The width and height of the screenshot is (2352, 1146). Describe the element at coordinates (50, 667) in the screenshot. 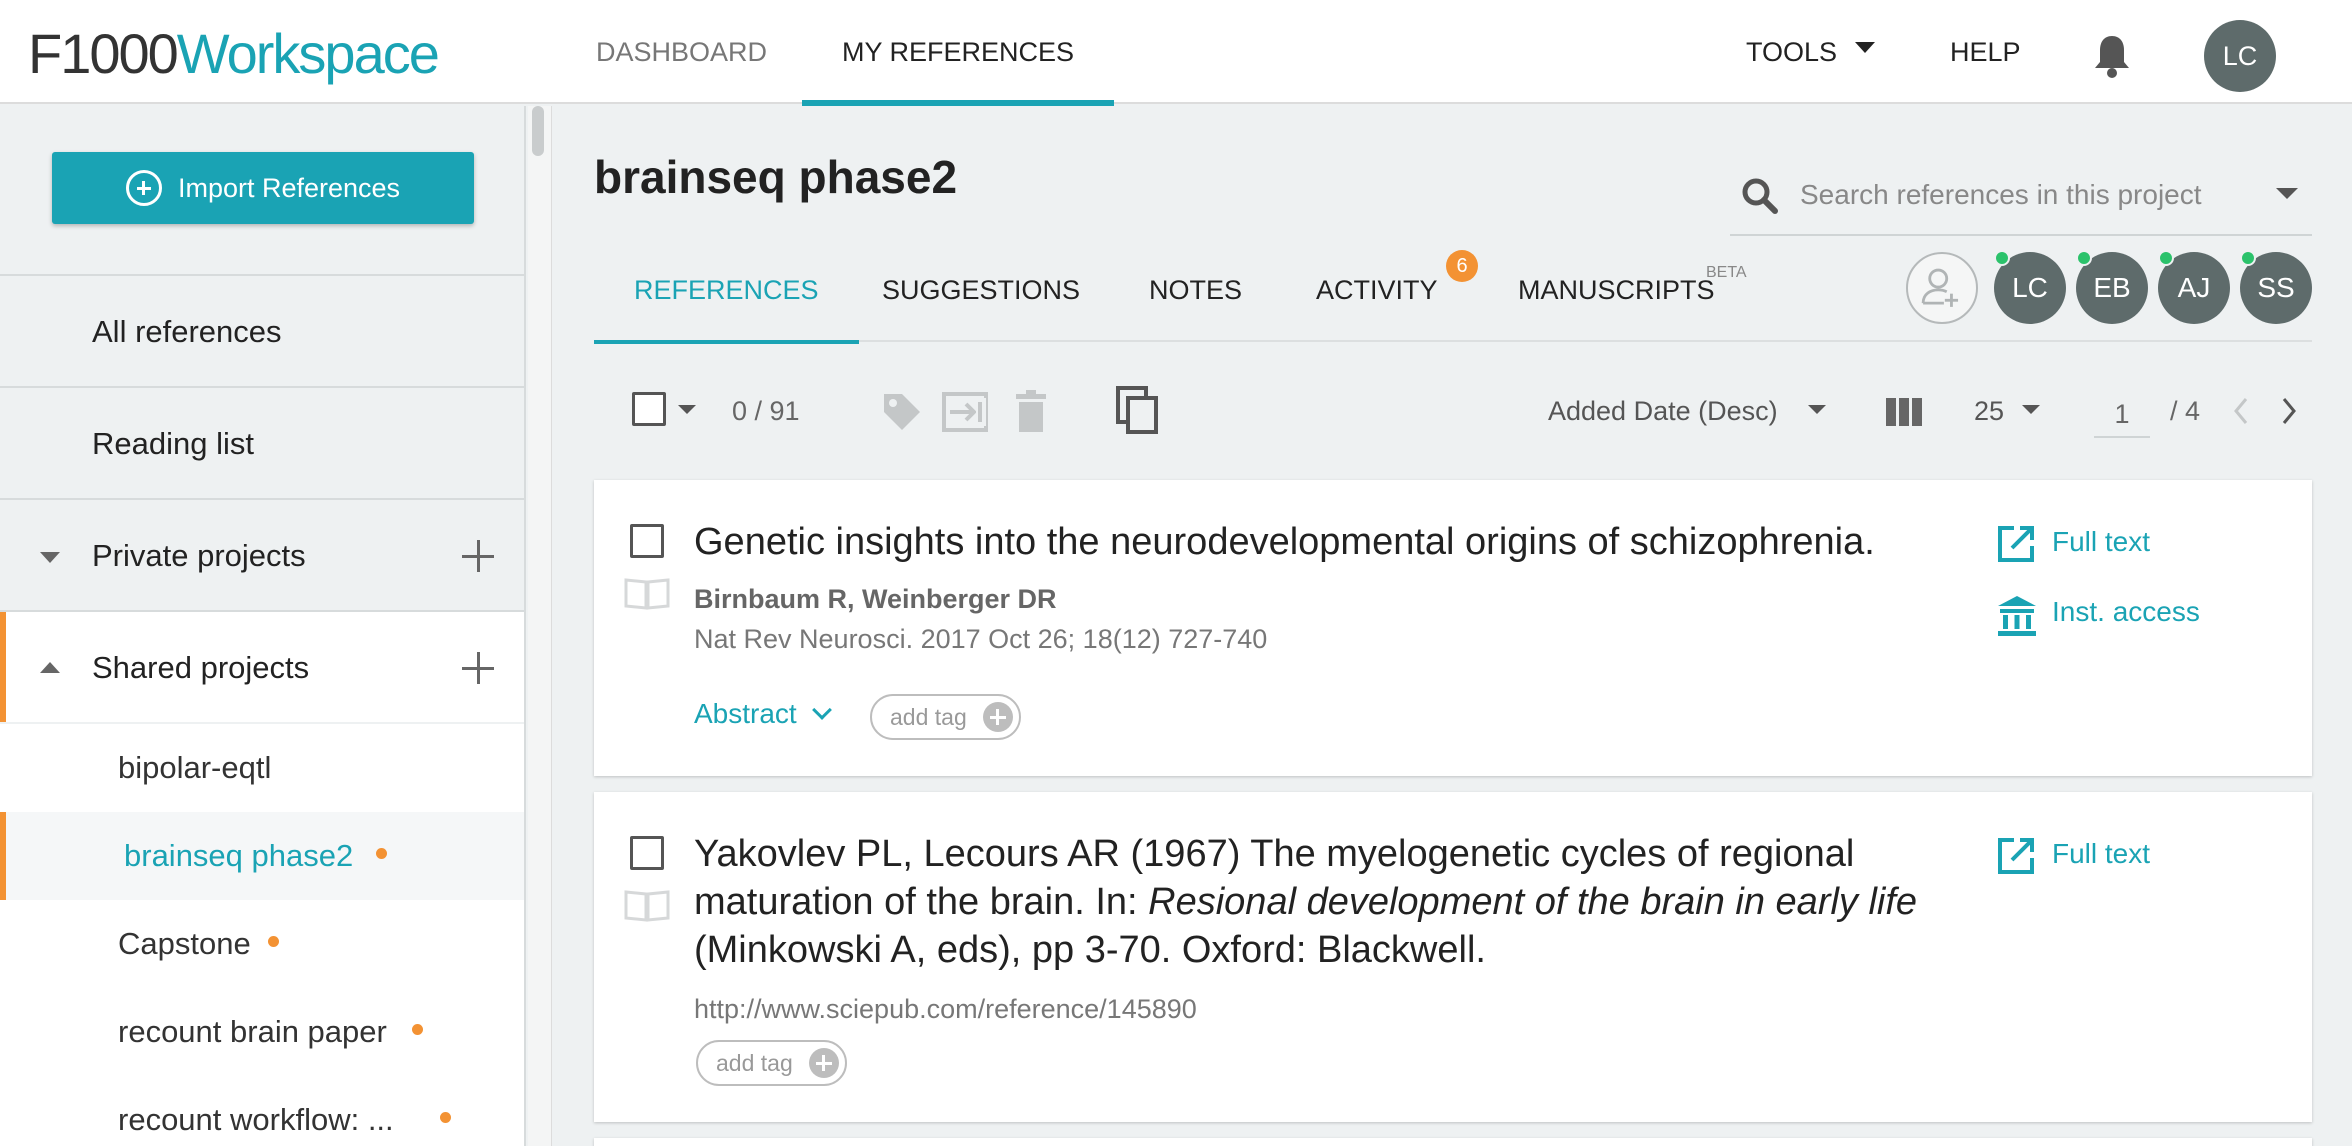

I see `caret-up-icon` at that location.